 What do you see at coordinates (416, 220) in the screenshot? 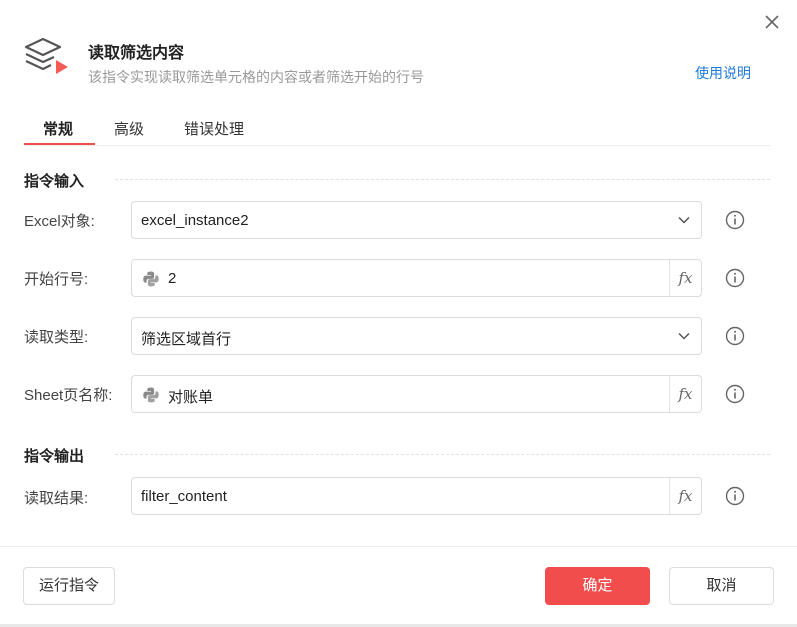
I see `excel-object-select: excel_instance2` at bounding box center [416, 220].